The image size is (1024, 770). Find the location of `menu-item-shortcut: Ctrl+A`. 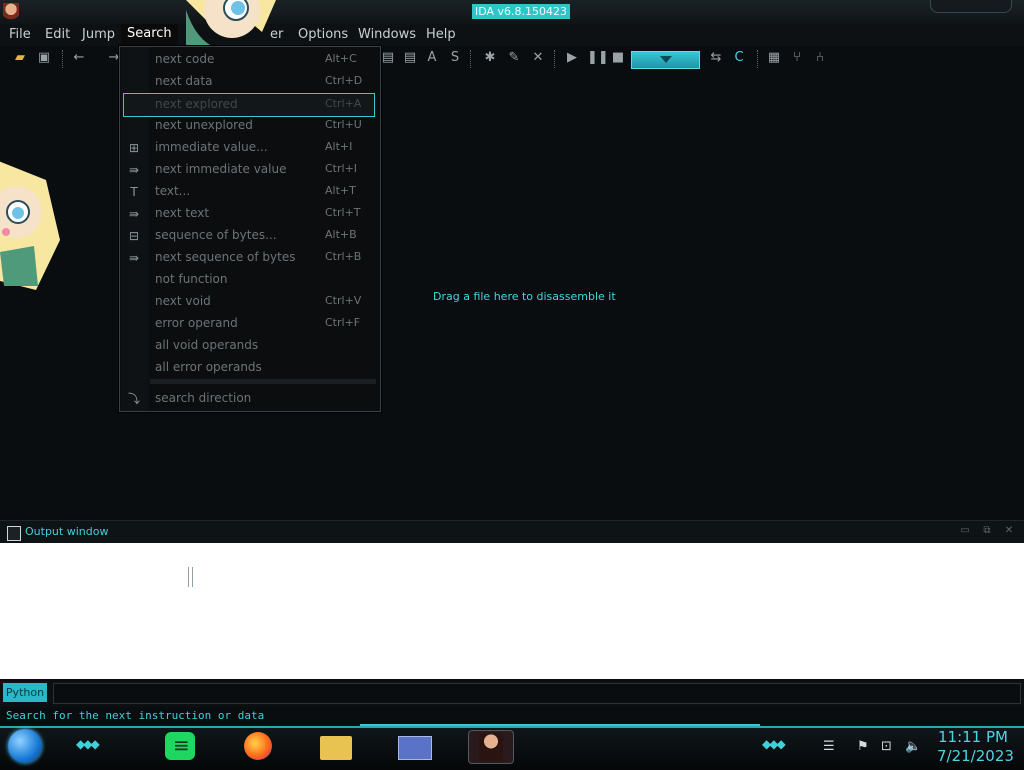

menu-item-shortcut: Ctrl+A is located at coordinates (343, 103).